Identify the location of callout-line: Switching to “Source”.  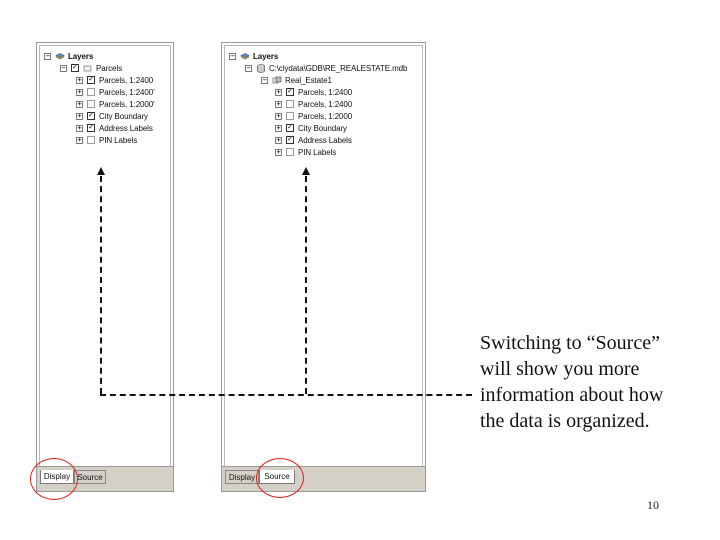
(570, 343).